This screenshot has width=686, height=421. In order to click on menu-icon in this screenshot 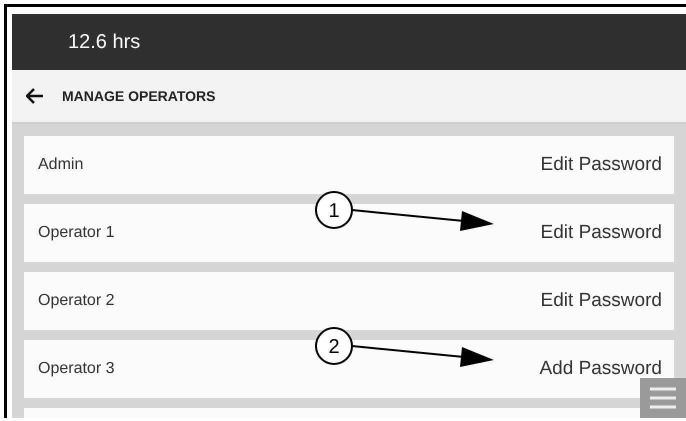, I will do `click(663, 398)`.